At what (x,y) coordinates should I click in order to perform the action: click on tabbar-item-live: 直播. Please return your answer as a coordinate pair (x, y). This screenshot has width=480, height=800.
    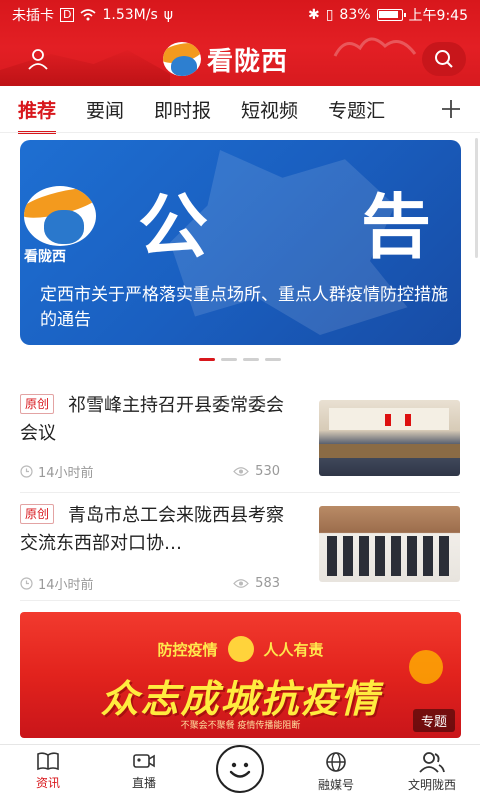
    Looking at the image, I should click on (144, 771).